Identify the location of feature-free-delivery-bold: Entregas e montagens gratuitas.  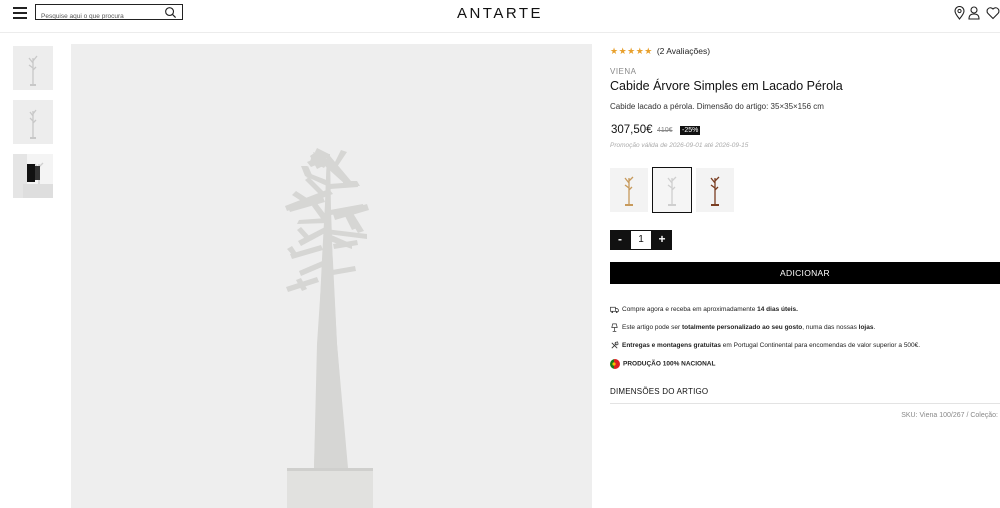
(671, 346).